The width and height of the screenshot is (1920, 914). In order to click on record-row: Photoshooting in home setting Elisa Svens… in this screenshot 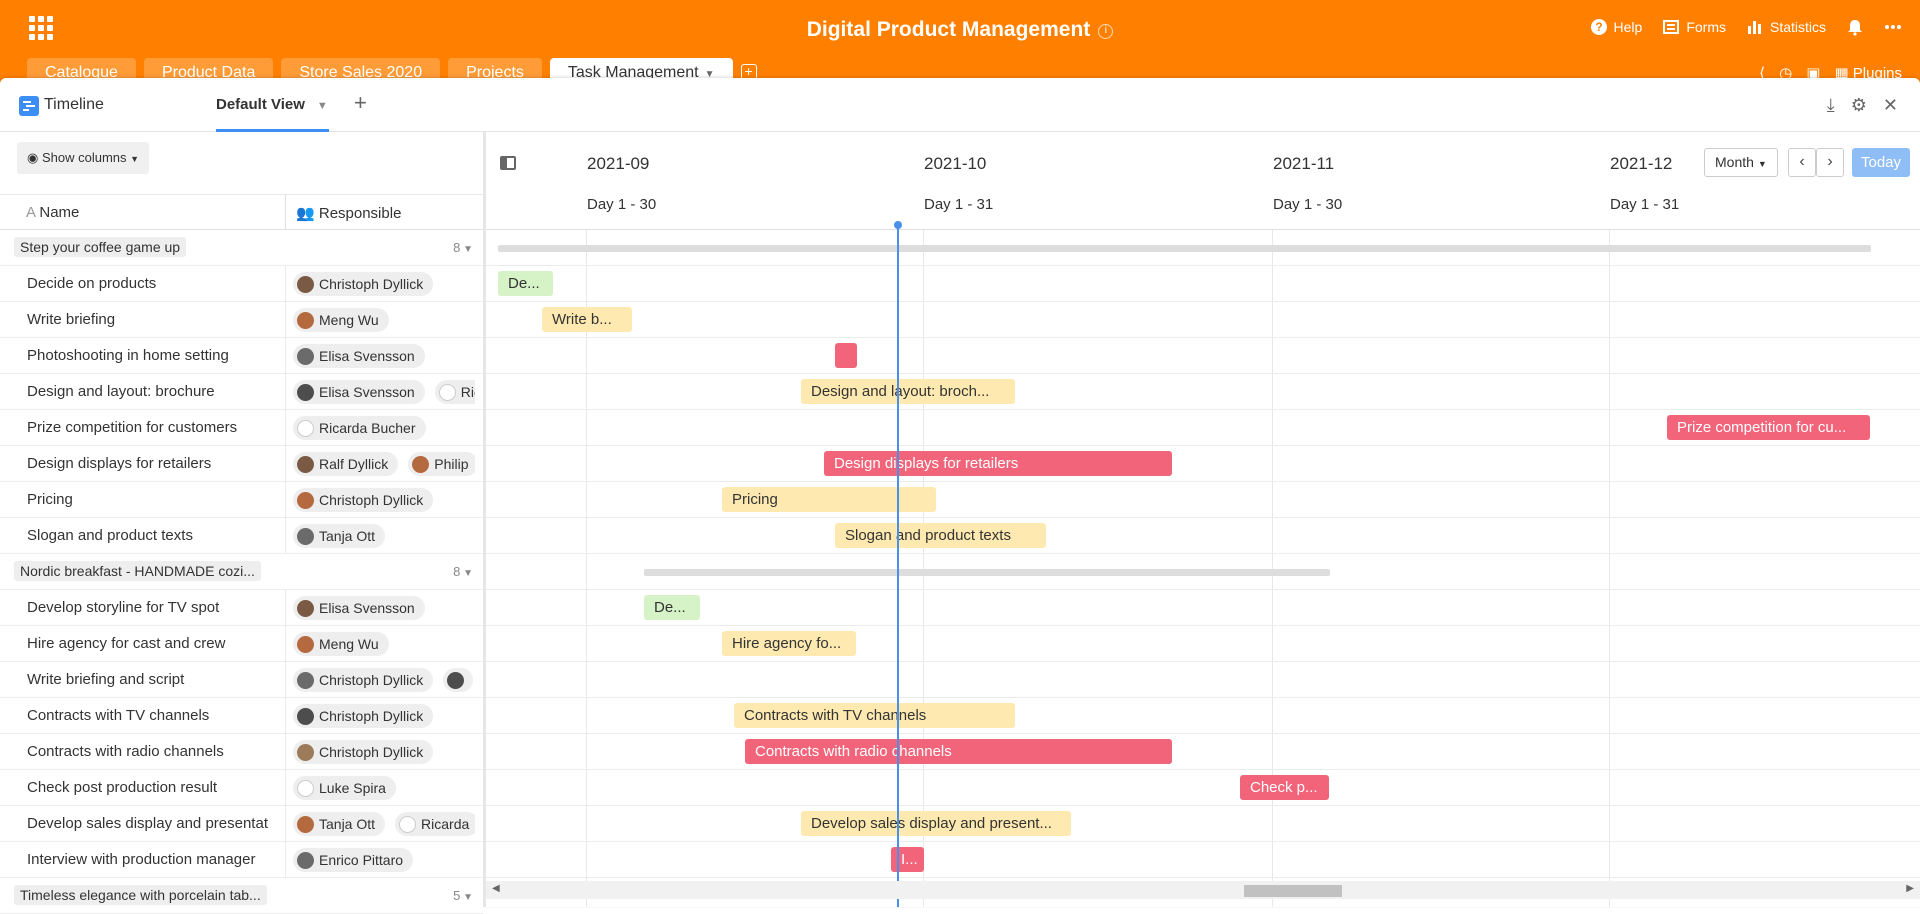, I will do `click(241, 356)`.